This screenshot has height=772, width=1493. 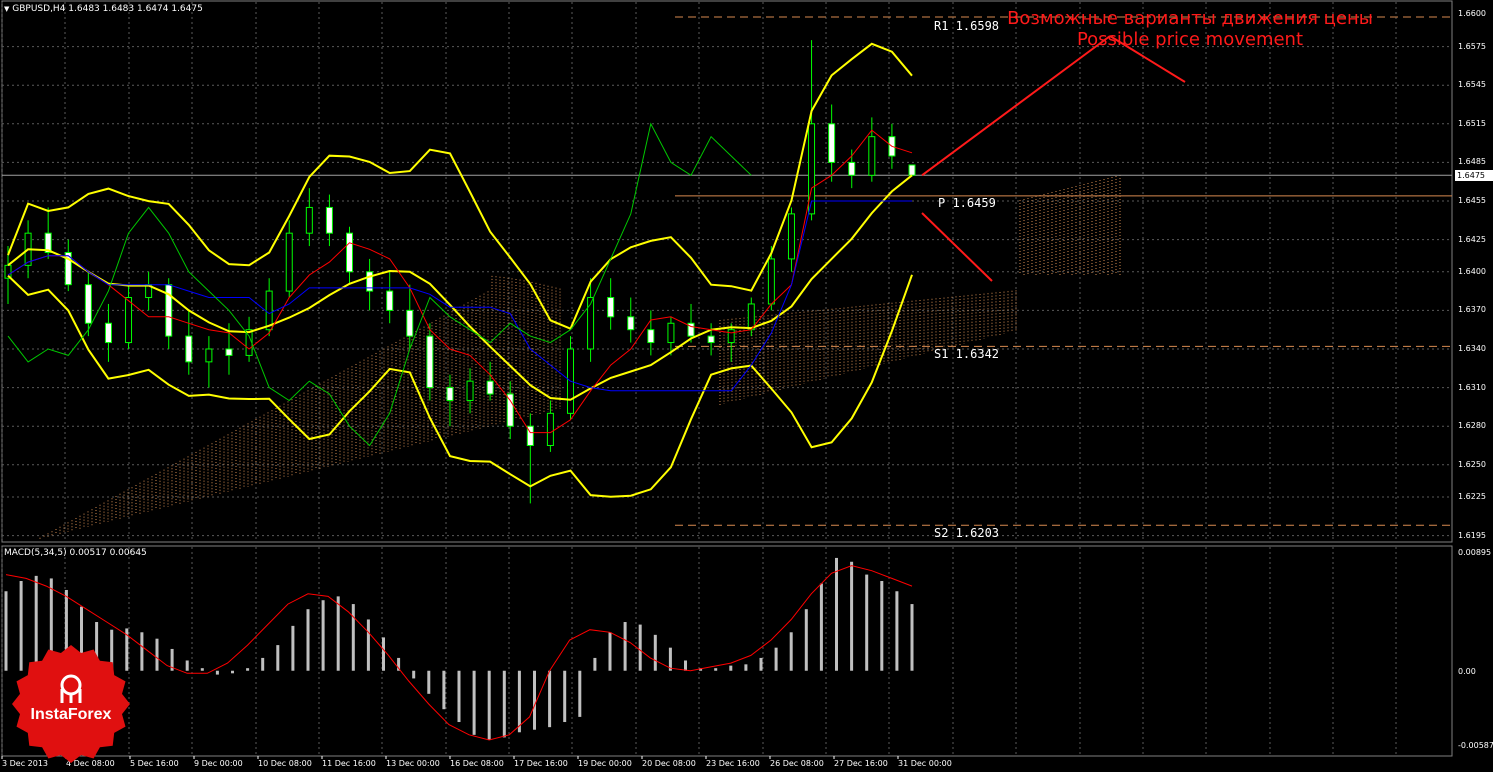 I want to click on time-axis-tick: 5 Dec 16:00, so click(x=154, y=763).